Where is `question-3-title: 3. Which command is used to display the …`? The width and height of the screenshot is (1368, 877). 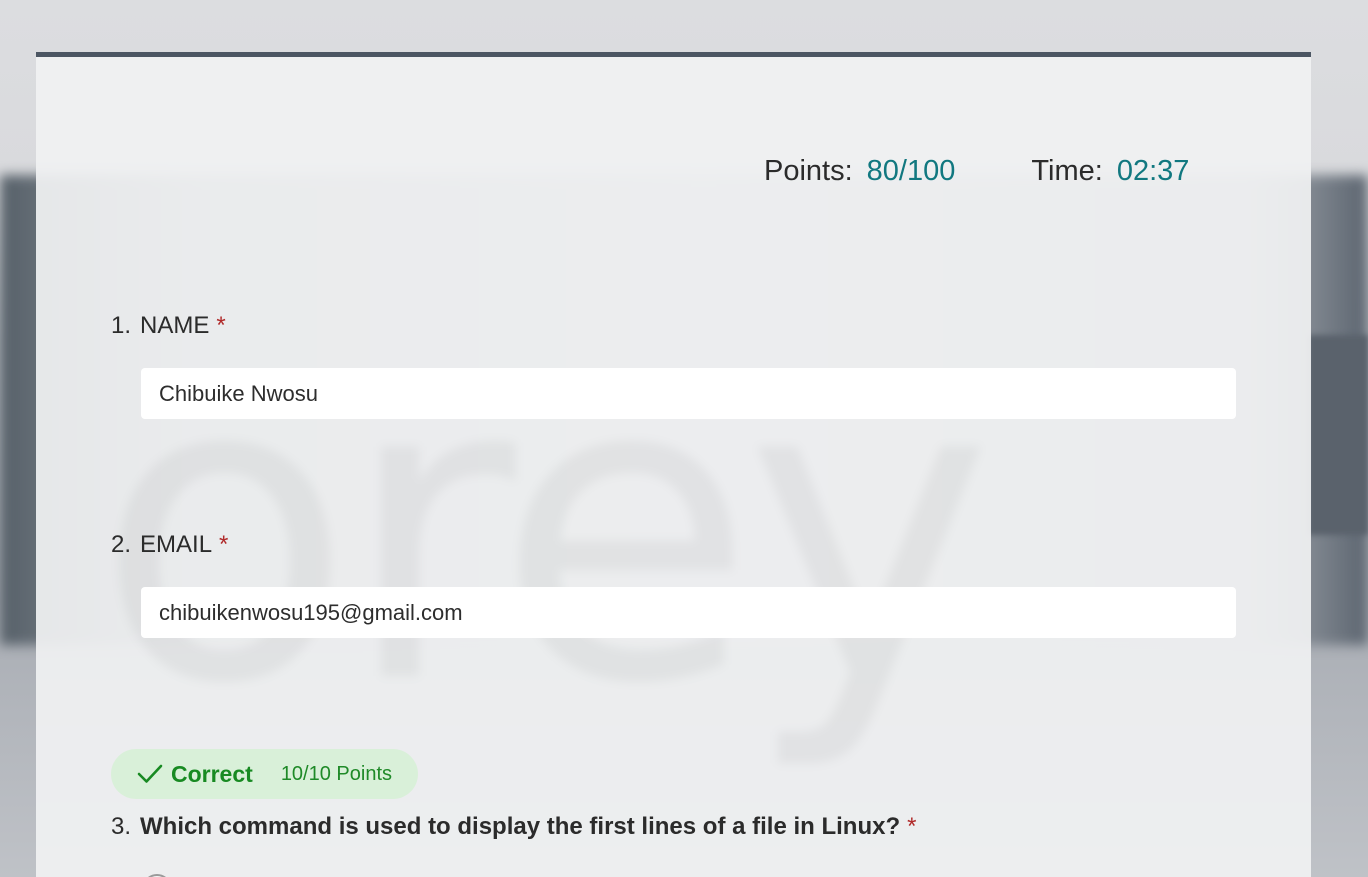 question-3-title: 3. Which command is used to display the … is located at coordinates (513, 827).